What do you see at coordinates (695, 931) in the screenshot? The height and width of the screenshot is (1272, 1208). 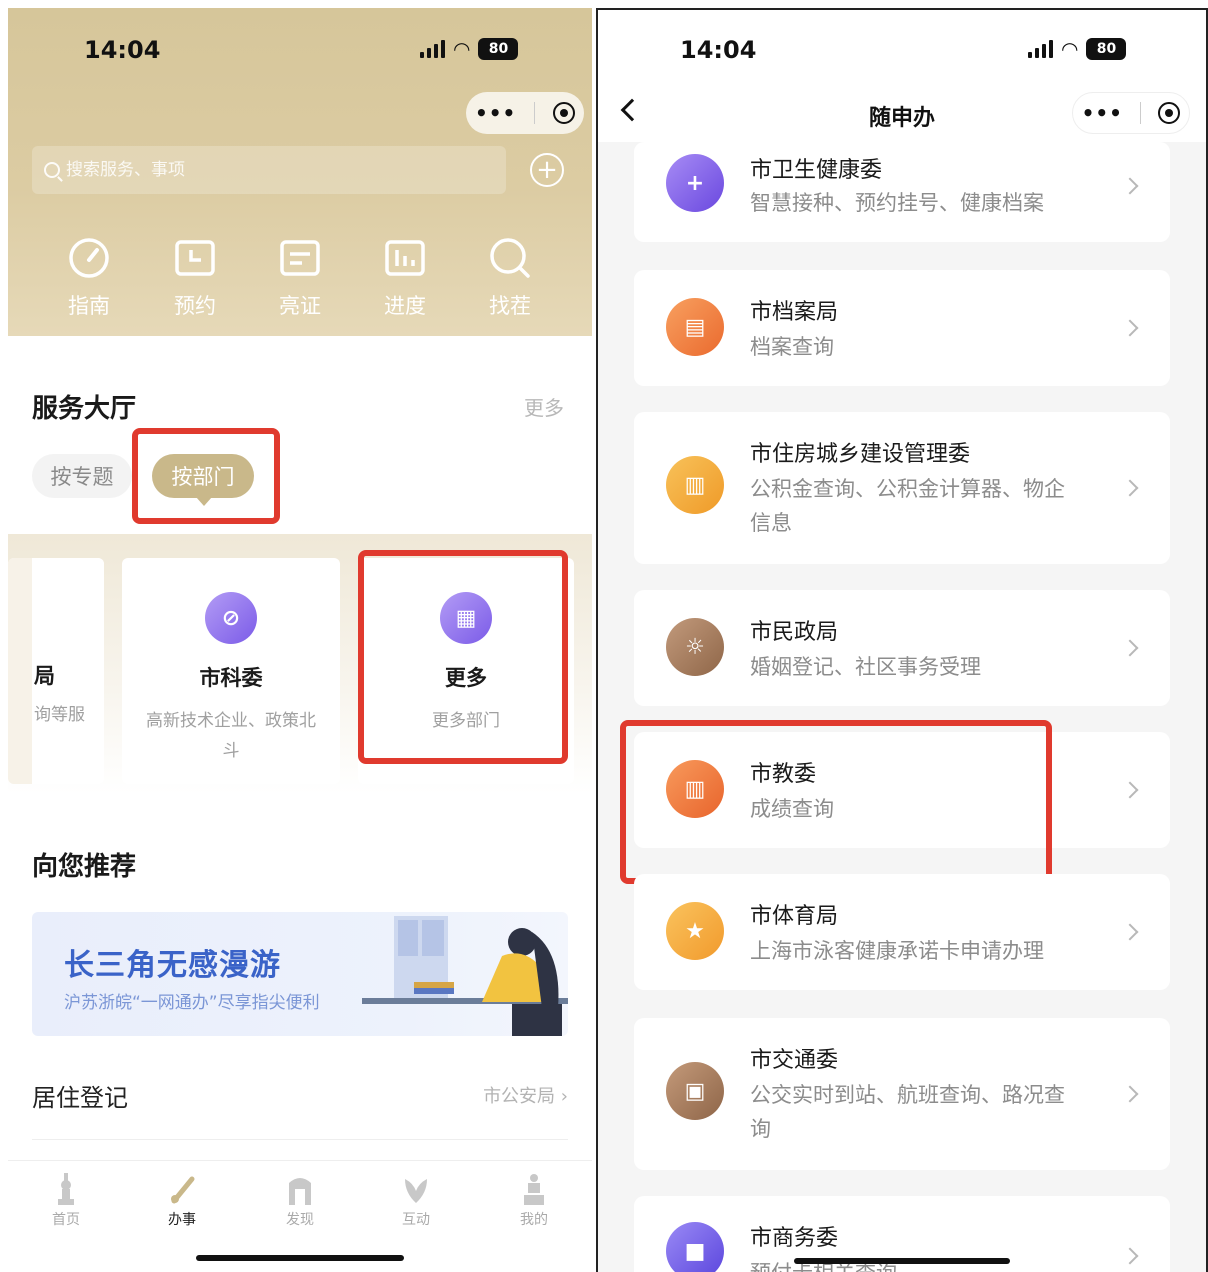 I see `runner-icon: ★` at bounding box center [695, 931].